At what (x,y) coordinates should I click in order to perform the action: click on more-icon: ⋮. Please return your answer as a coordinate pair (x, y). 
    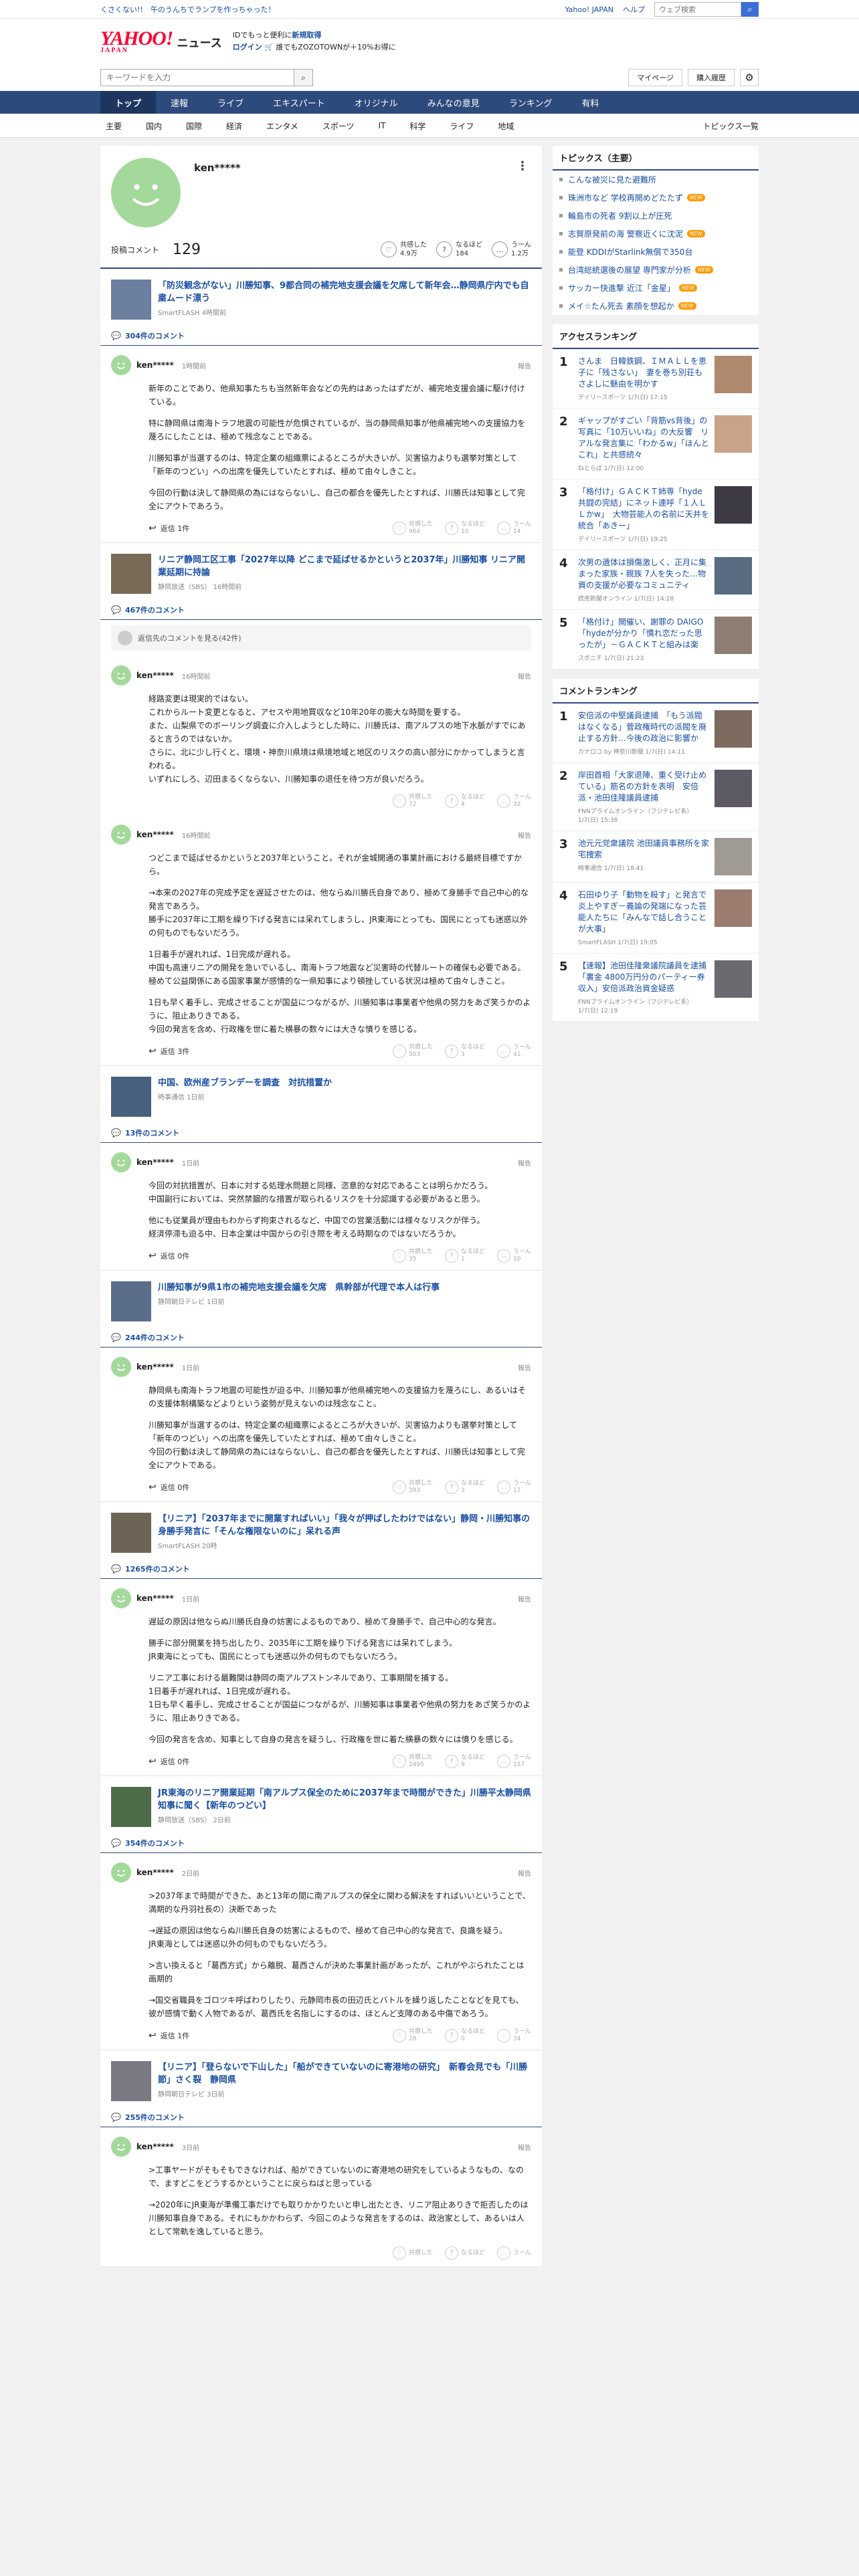
    Looking at the image, I should click on (522, 166).